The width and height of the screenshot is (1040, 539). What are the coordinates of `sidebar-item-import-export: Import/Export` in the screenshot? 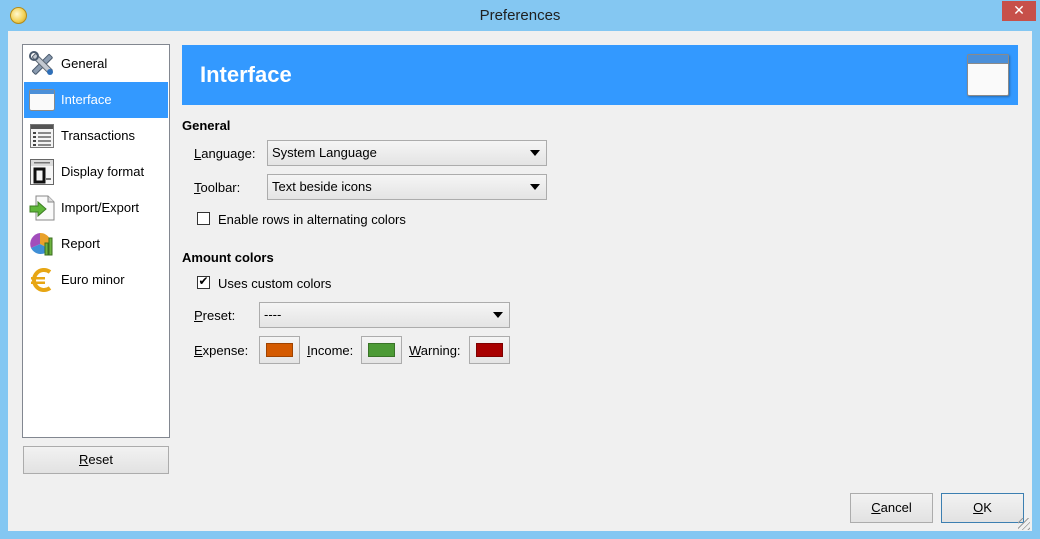 It's located at (96, 208).